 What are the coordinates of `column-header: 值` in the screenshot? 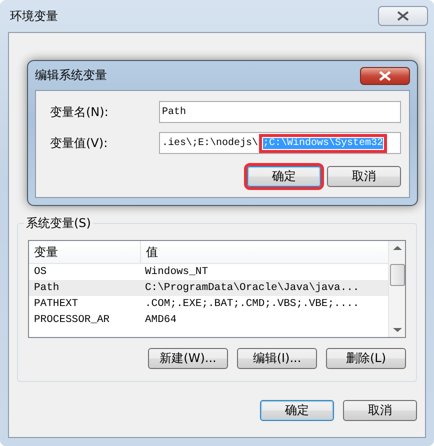 It's located at (149, 252).